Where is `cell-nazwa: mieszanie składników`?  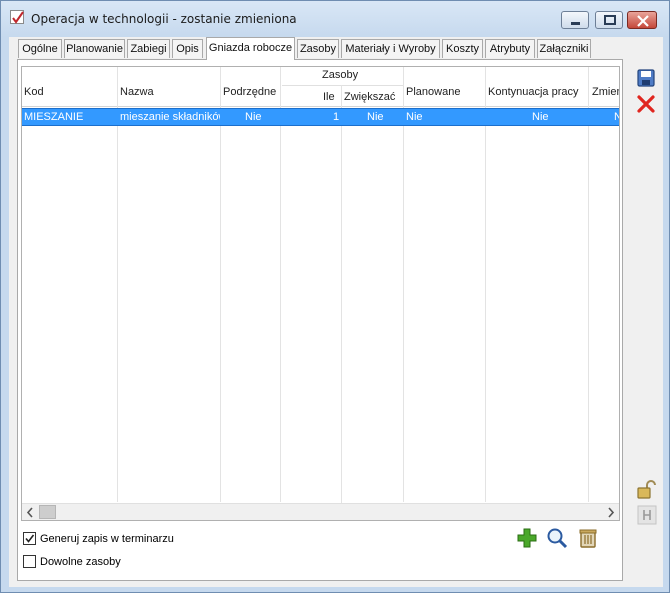
cell-nazwa: mieszanie składników is located at coordinates (170, 117).